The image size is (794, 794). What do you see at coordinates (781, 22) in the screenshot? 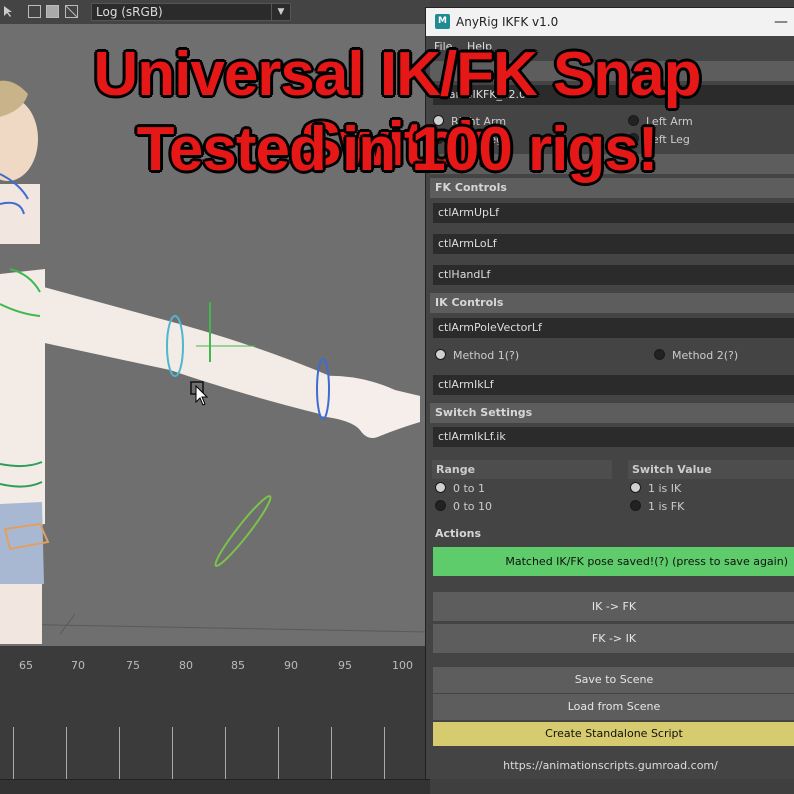
I see `minimize-button: —` at bounding box center [781, 22].